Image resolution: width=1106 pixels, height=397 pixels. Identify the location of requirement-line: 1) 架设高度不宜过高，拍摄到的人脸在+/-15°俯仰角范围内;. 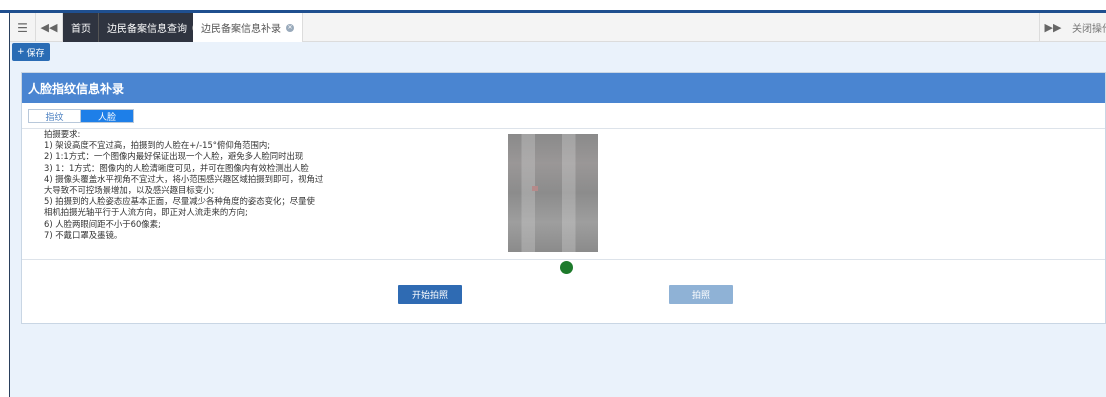
(157, 145).